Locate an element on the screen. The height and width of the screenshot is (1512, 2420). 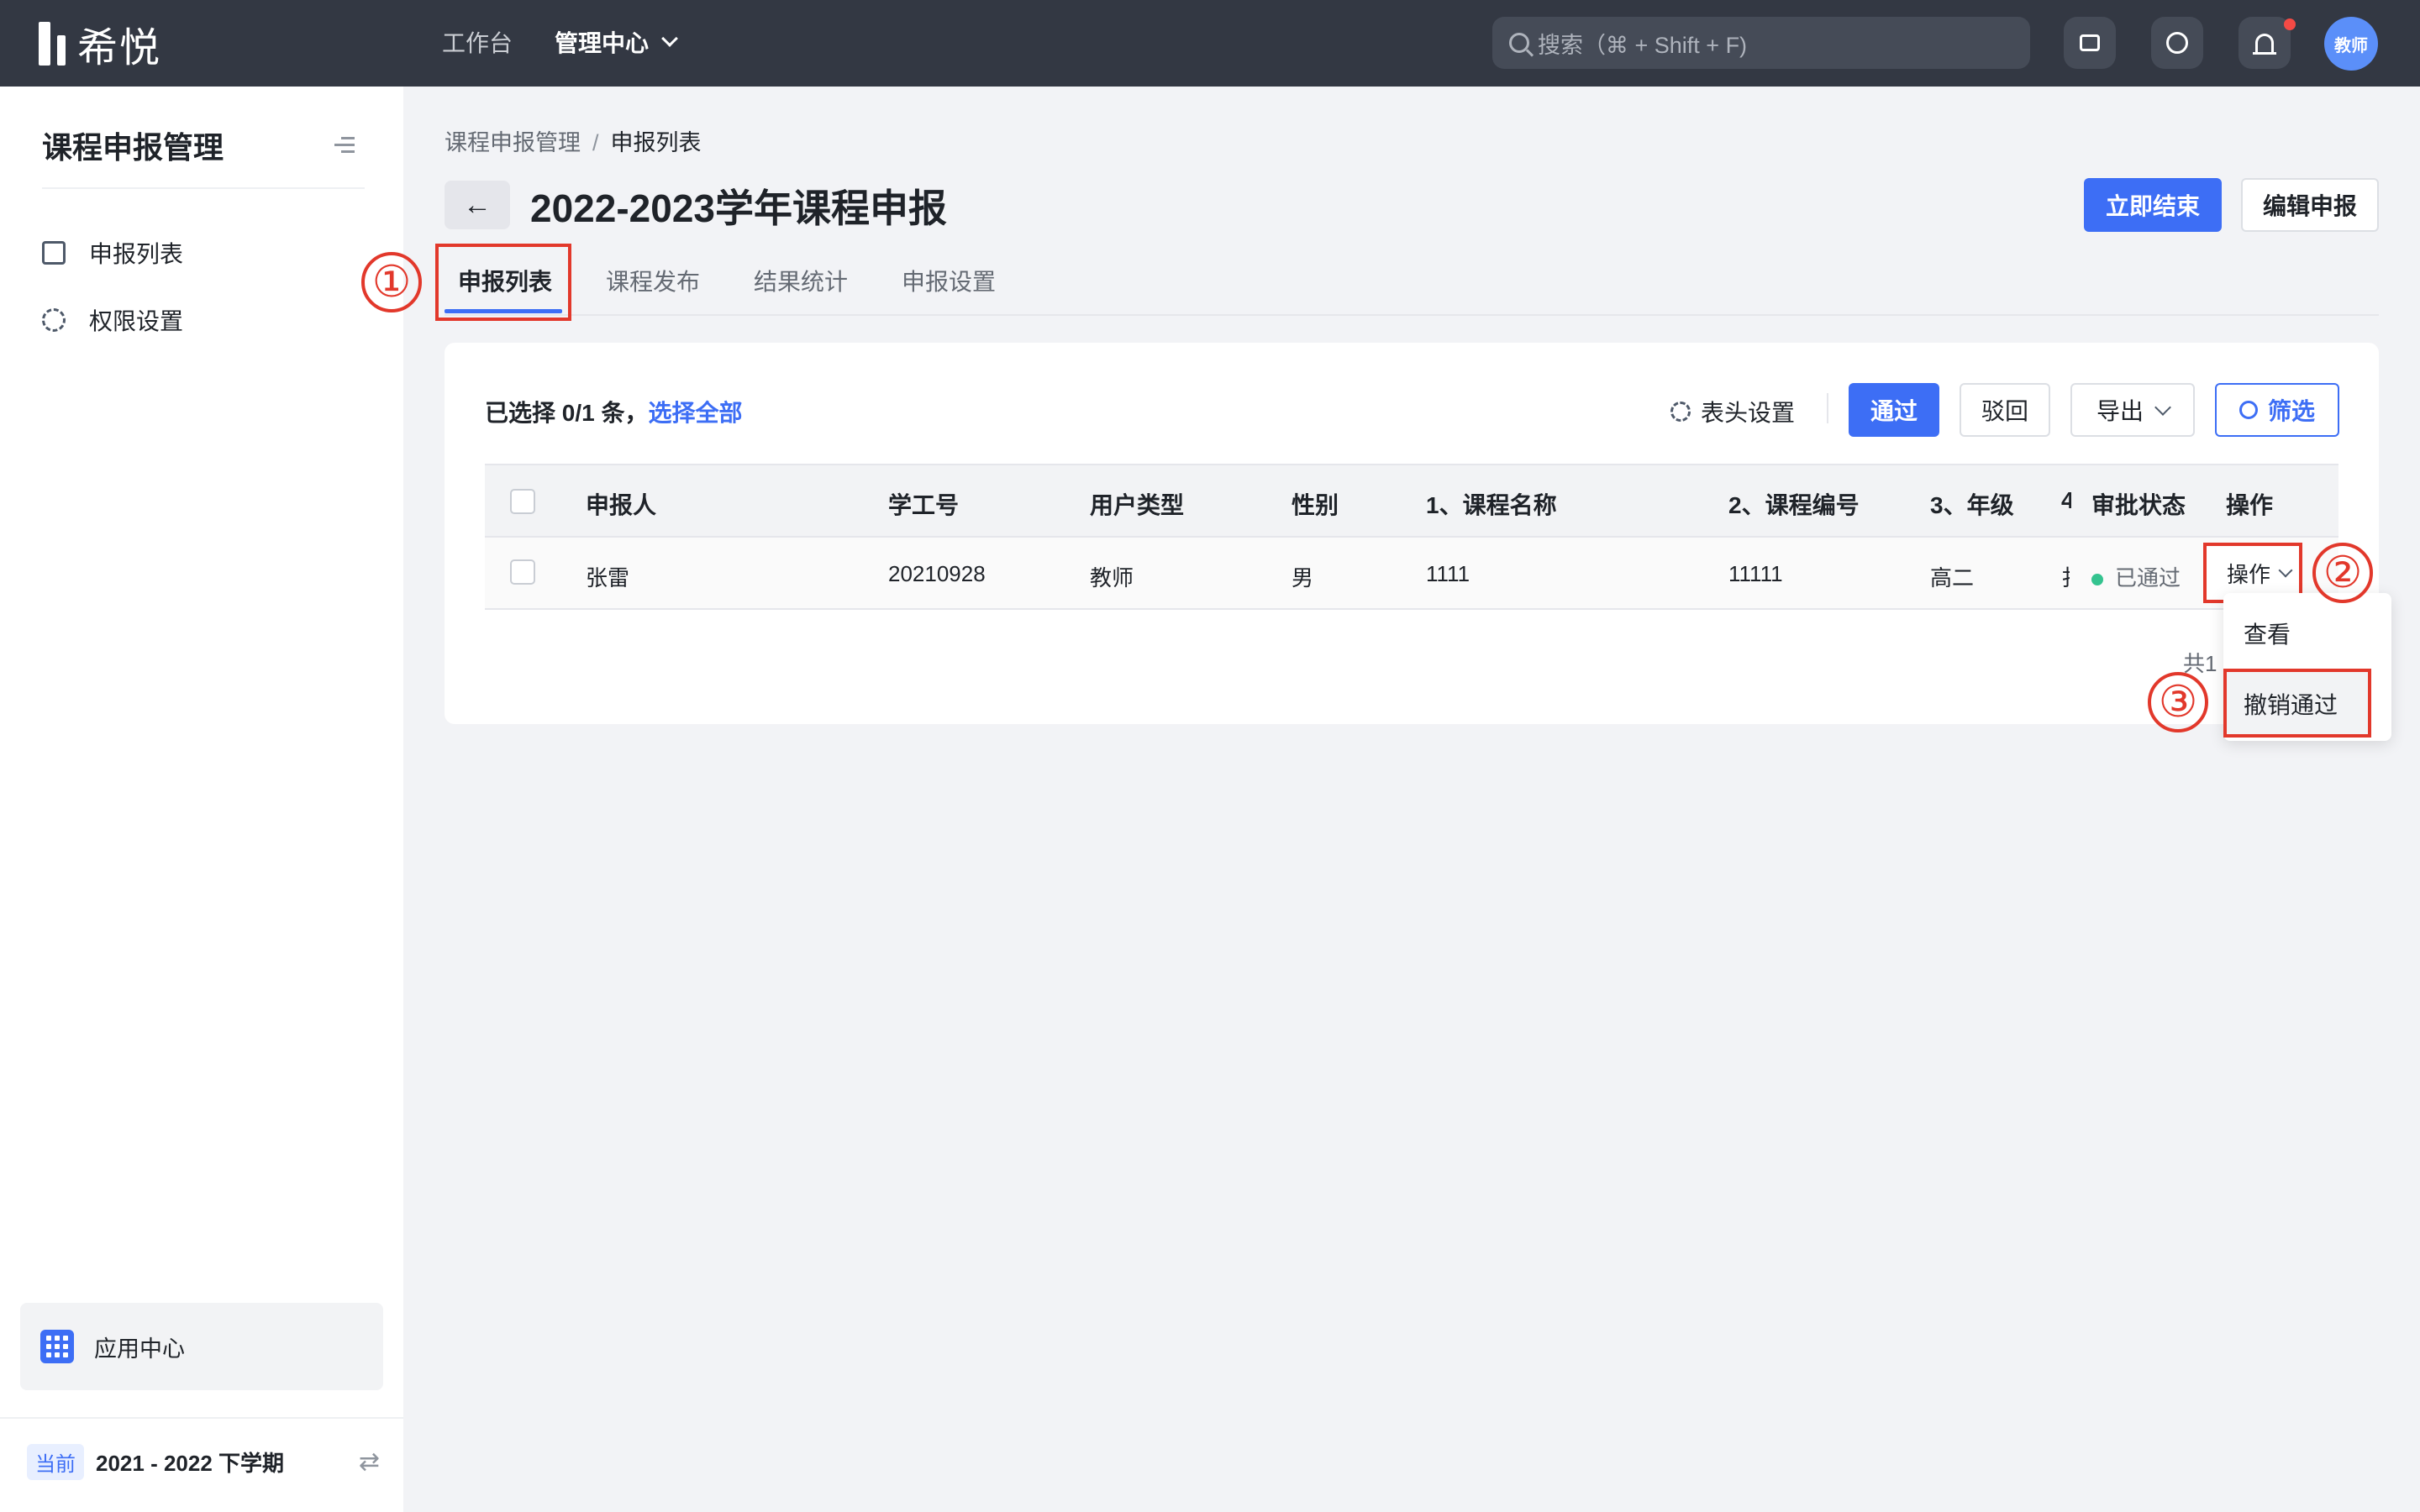
back-button: ← is located at coordinates (478, 205).